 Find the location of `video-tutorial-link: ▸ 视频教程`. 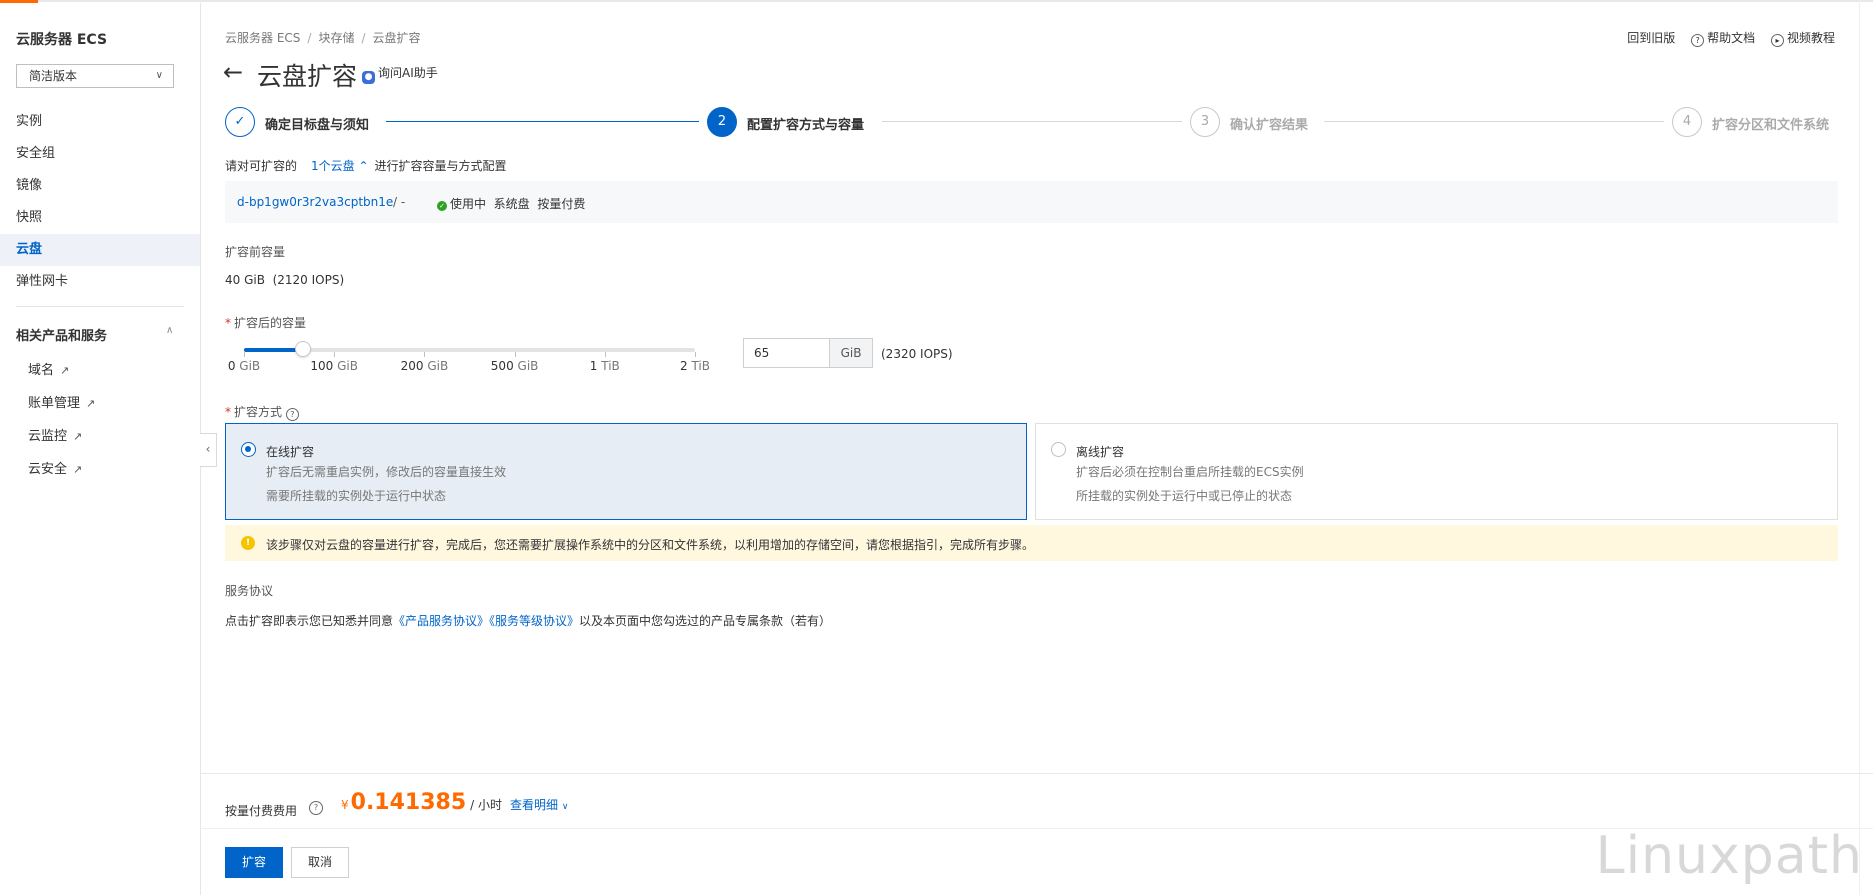

video-tutorial-link: ▸ 视频教程 is located at coordinates (1802, 39).